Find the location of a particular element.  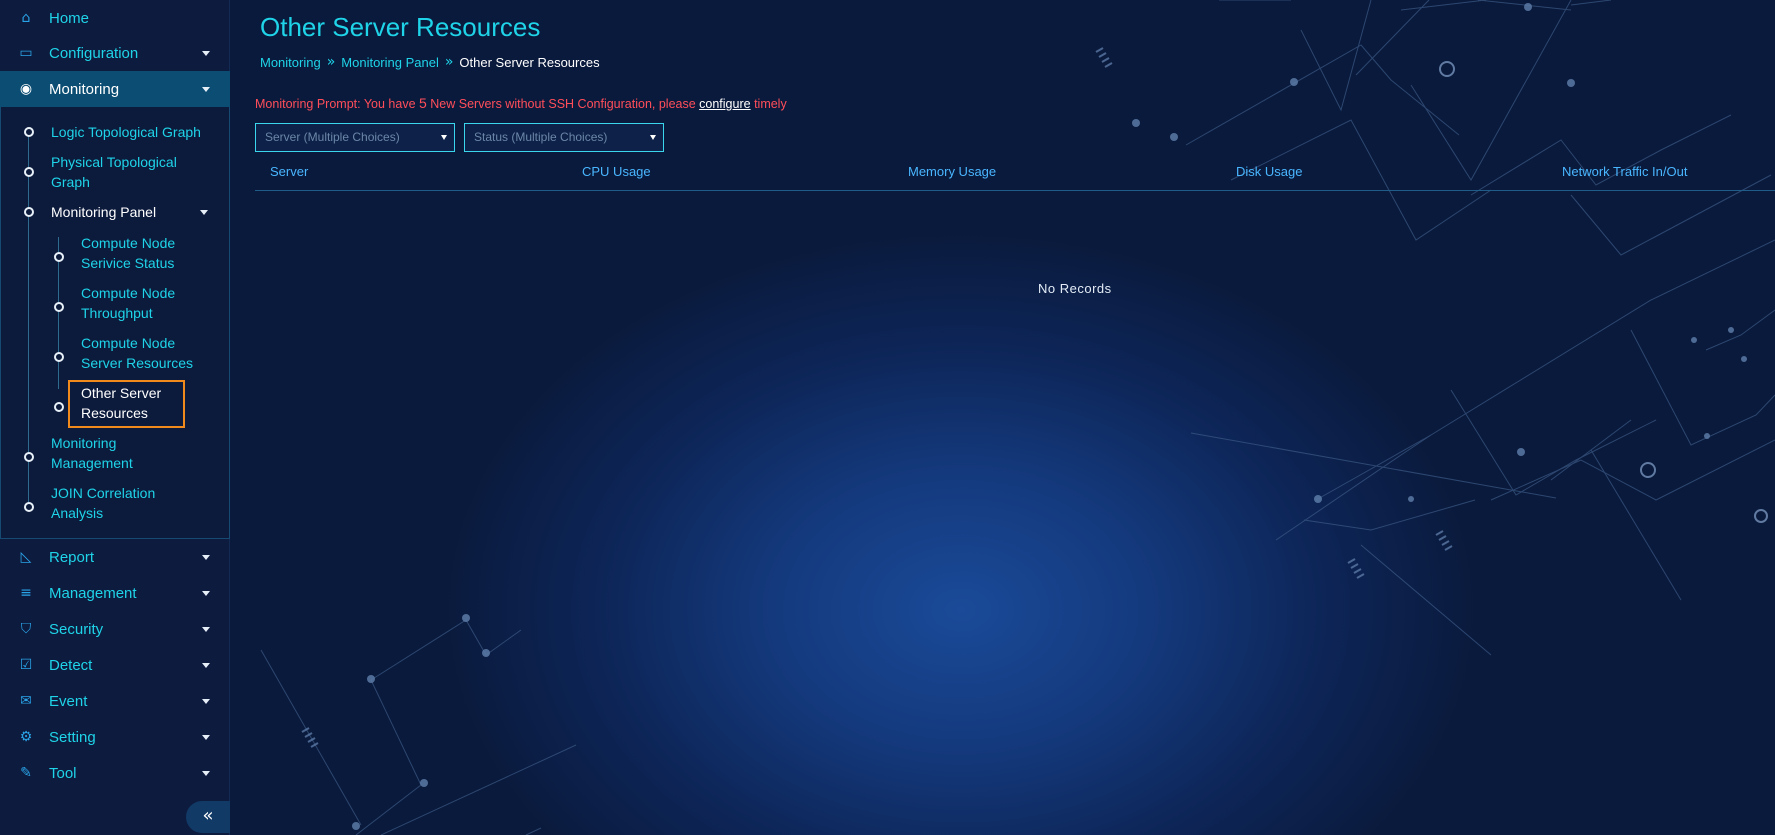

prompt-prefix: Monitoring Prompt: You have is located at coordinates (337, 104).